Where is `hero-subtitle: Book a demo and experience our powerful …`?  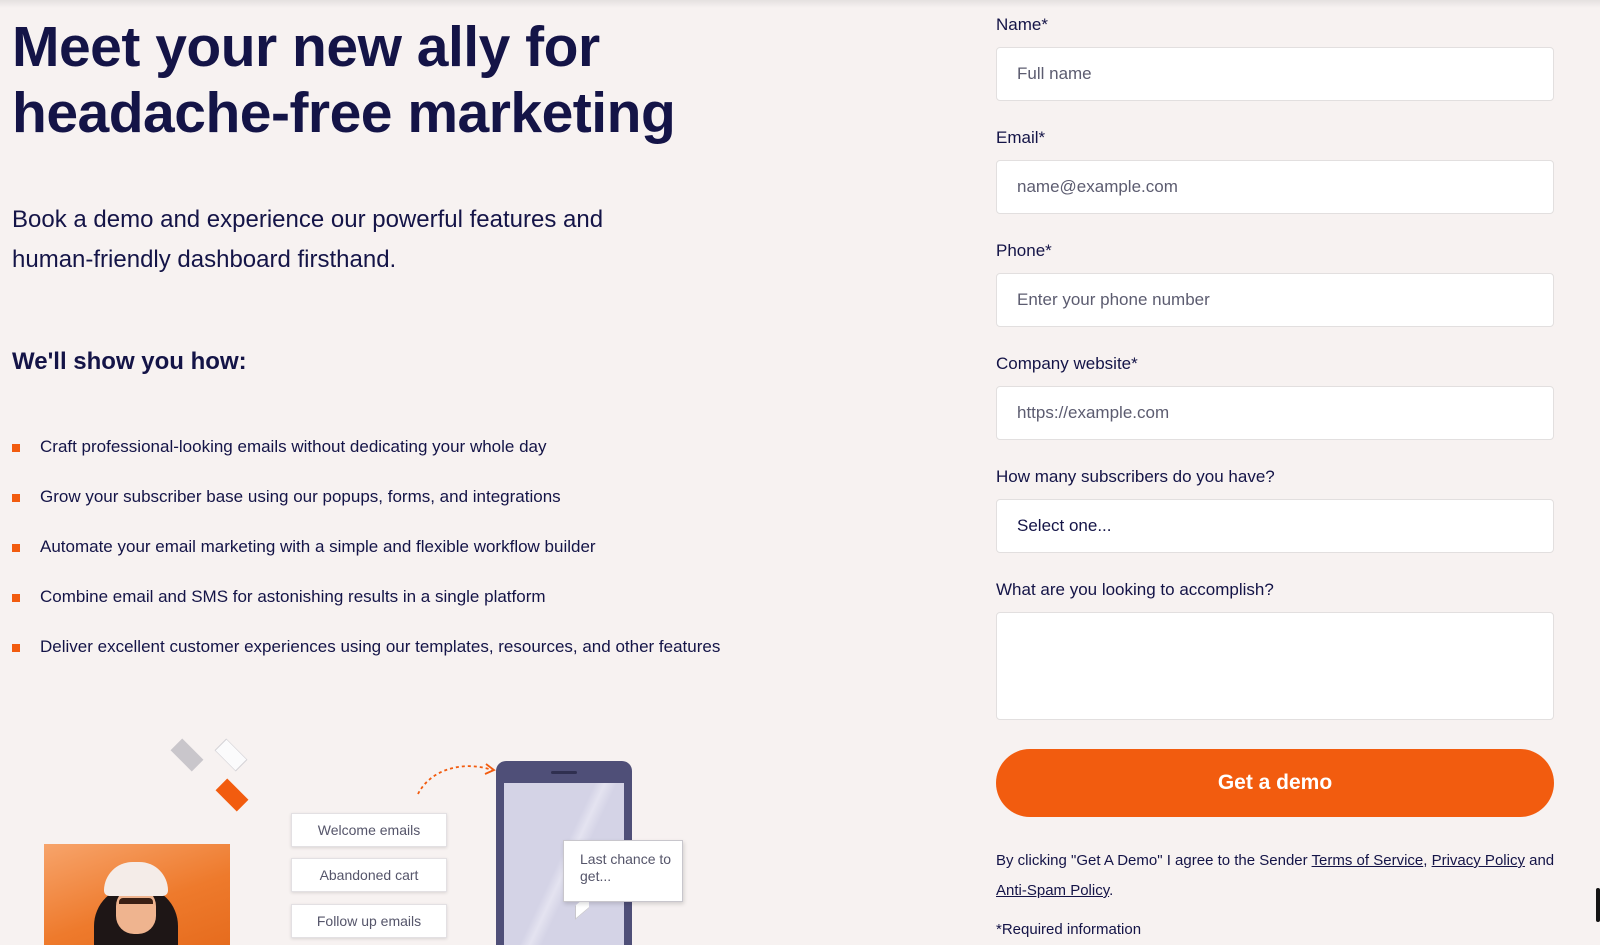
hero-subtitle: Book a demo and experience our powerful … is located at coordinates (308, 239).